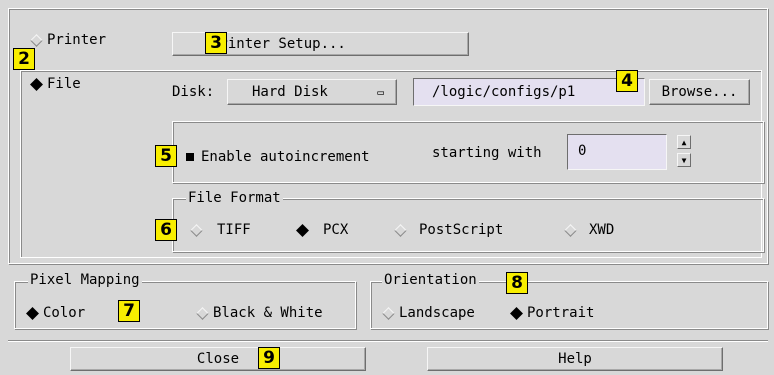  I want to click on file-path-input: /logic/configs/p1, so click(529, 92).